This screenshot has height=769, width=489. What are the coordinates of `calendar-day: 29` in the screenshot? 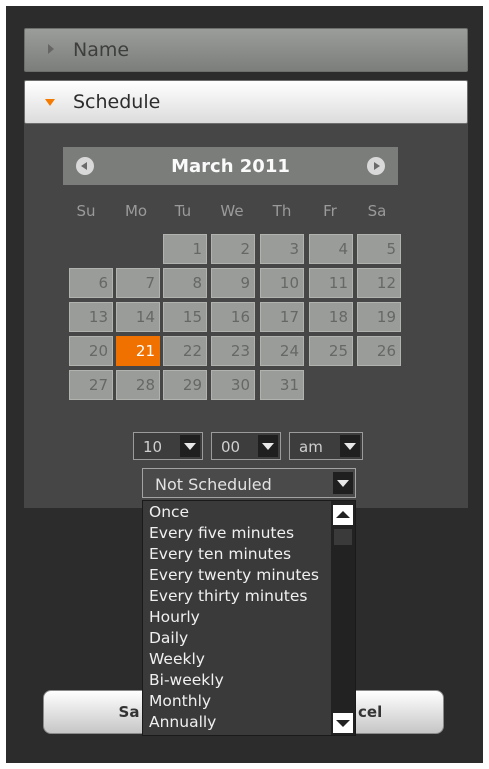 It's located at (185, 385).